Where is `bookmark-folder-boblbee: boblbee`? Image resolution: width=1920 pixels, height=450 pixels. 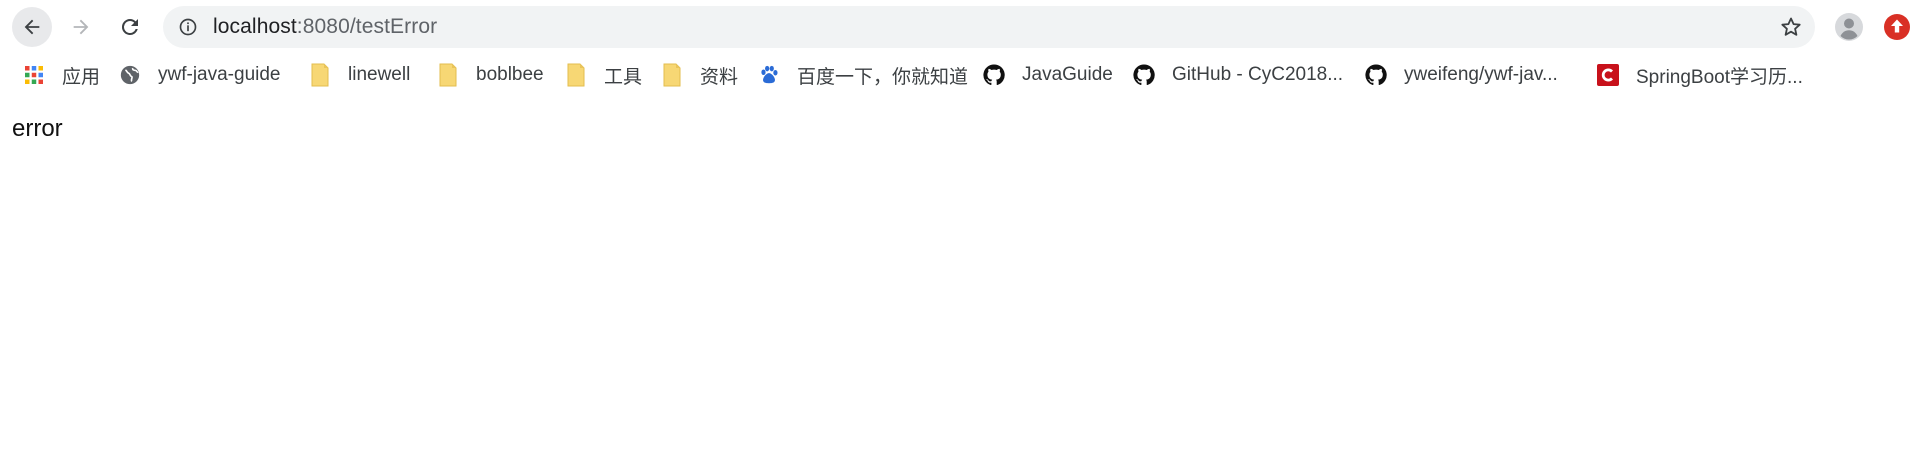 bookmark-folder-boblbee: boblbee is located at coordinates (490, 75).